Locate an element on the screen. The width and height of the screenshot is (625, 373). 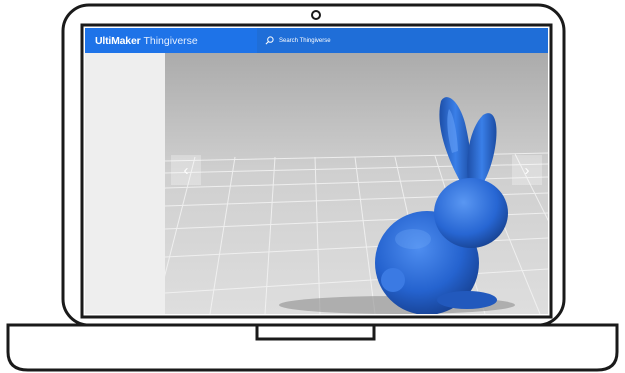
chevron-right-icon: › is located at coordinates (527, 170).